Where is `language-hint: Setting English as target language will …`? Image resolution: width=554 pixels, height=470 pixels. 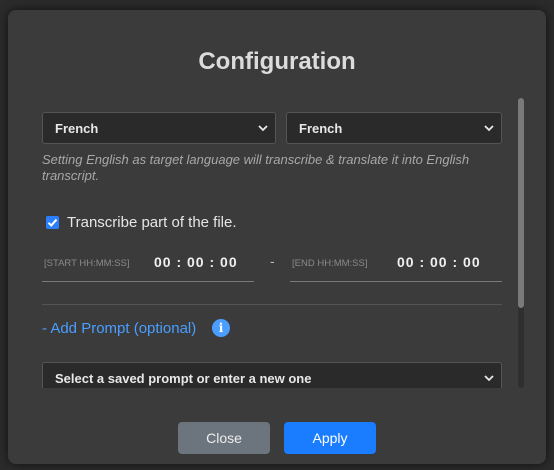
language-hint: Setting English as target language will … is located at coordinates (256, 167).